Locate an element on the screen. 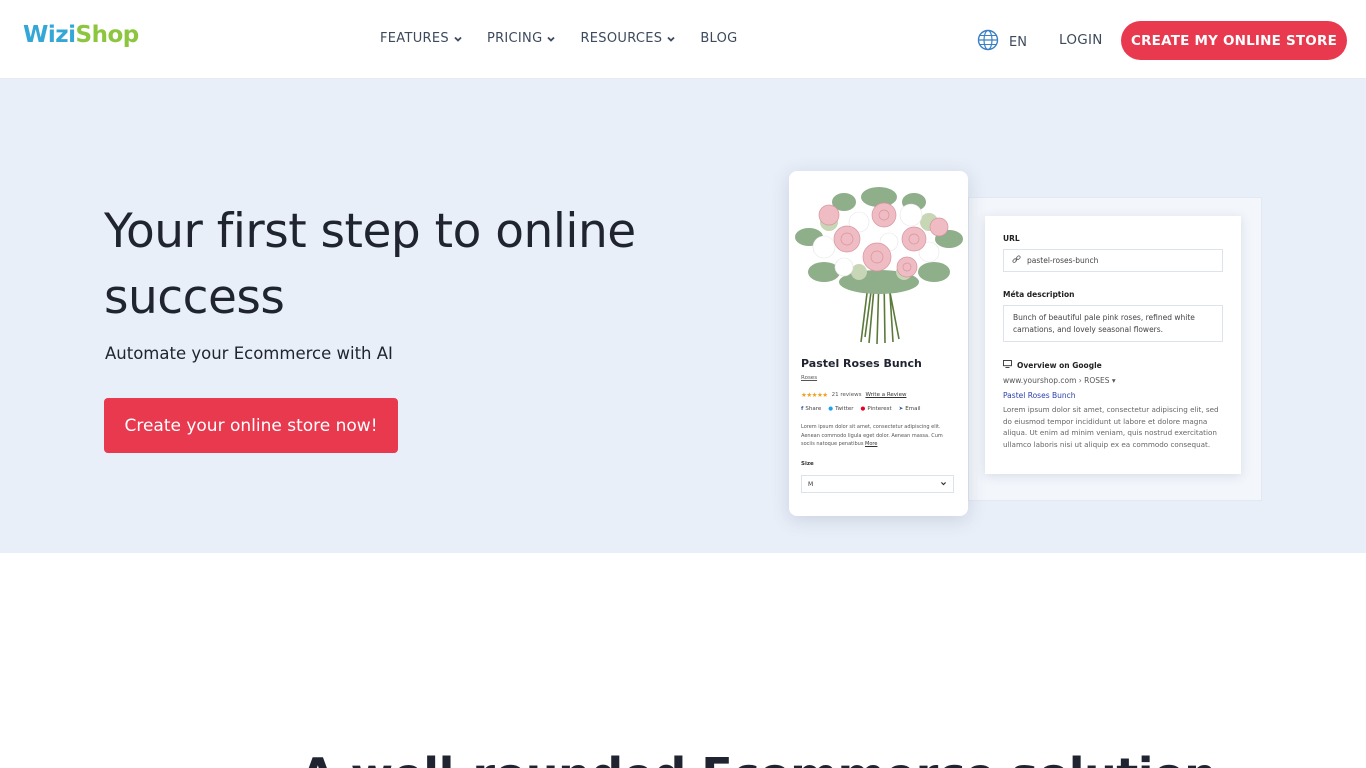 The width and height of the screenshot is (1366, 768). section-title: A well-rounded Ecommerce solution is located at coordinates (758, 758).